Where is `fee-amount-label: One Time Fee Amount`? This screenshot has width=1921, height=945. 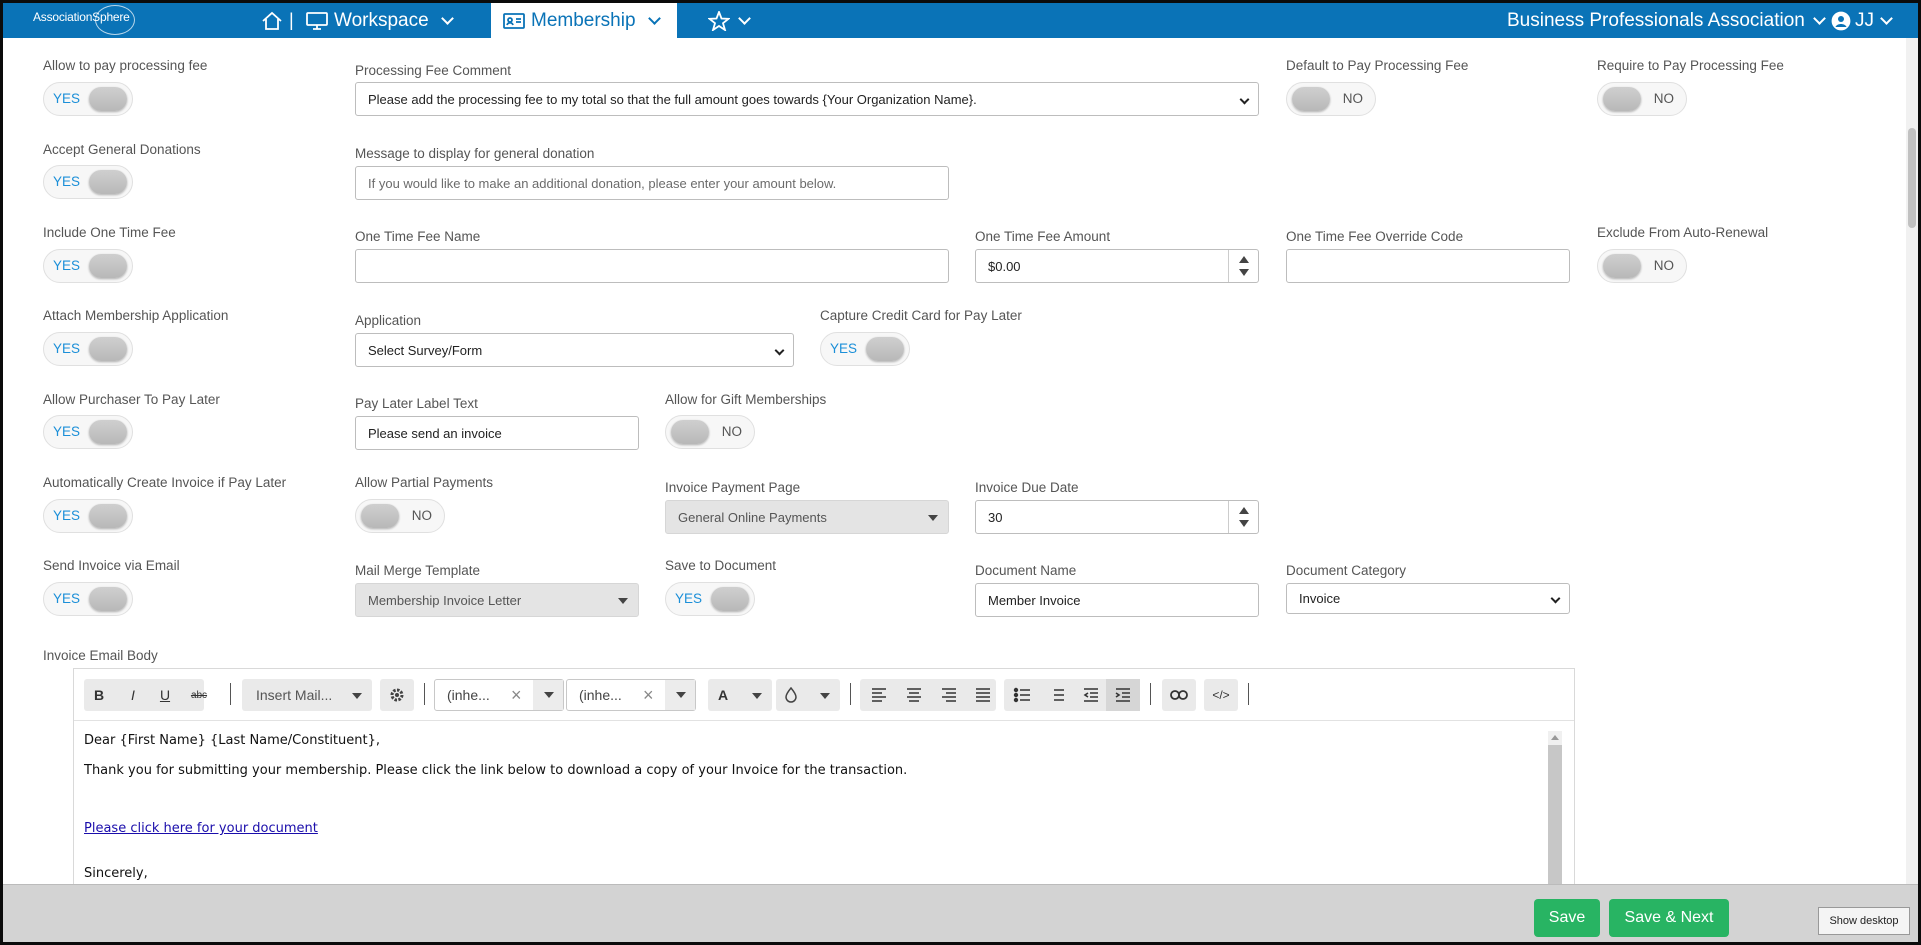
fee-amount-label: One Time Fee Amount is located at coordinates (1043, 236).